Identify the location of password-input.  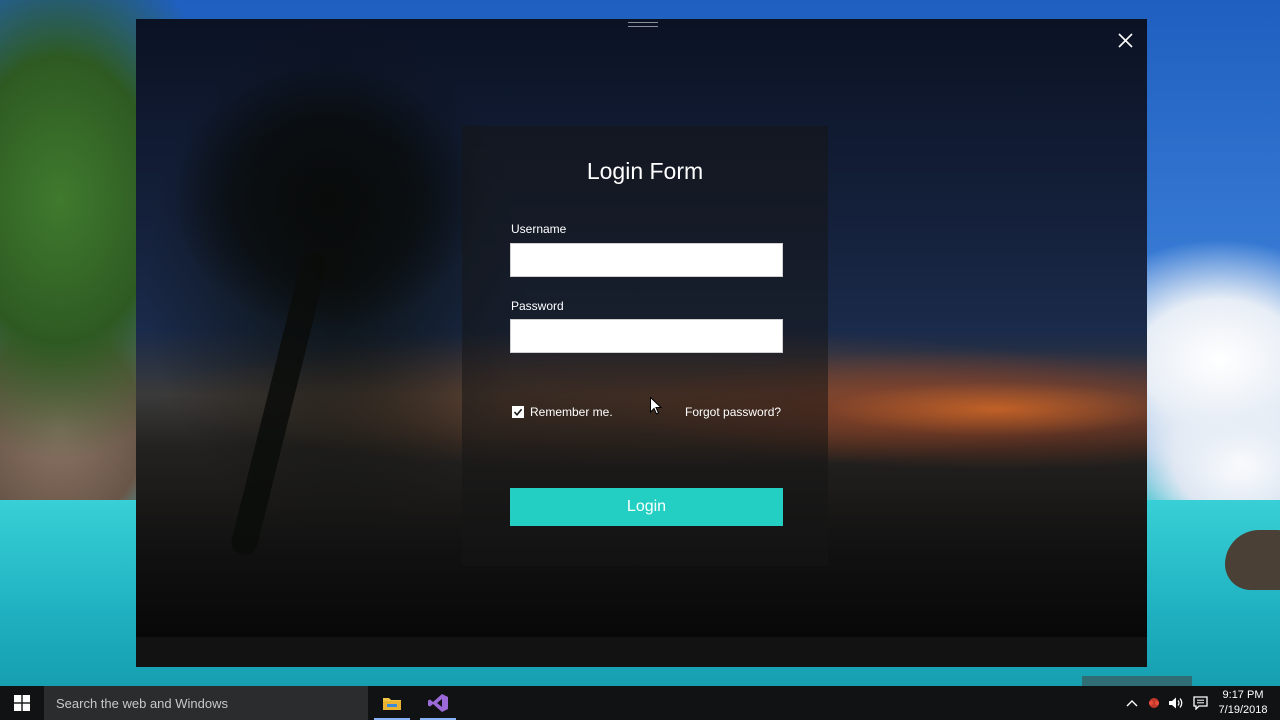
(646, 336).